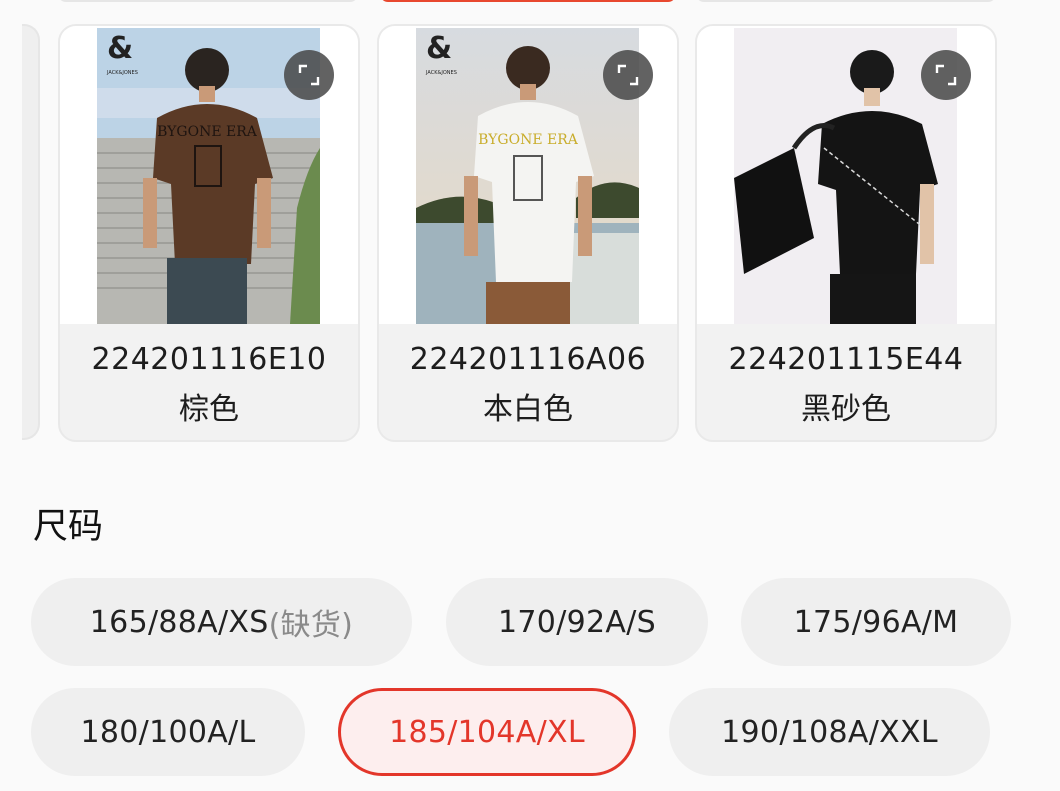 The image size is (1060, 791). I want to click on size-option-xxl: 190/108A/XXL, so click(829, 732).